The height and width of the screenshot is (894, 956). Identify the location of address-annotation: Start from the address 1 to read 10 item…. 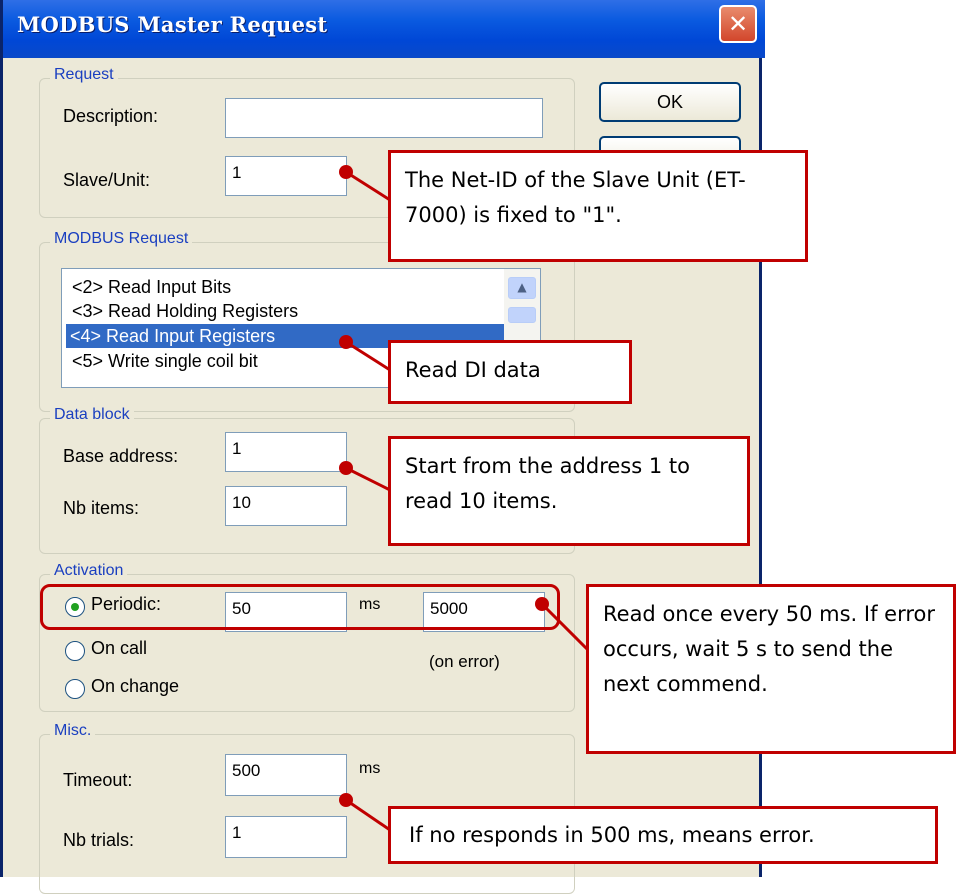
(569, 491).